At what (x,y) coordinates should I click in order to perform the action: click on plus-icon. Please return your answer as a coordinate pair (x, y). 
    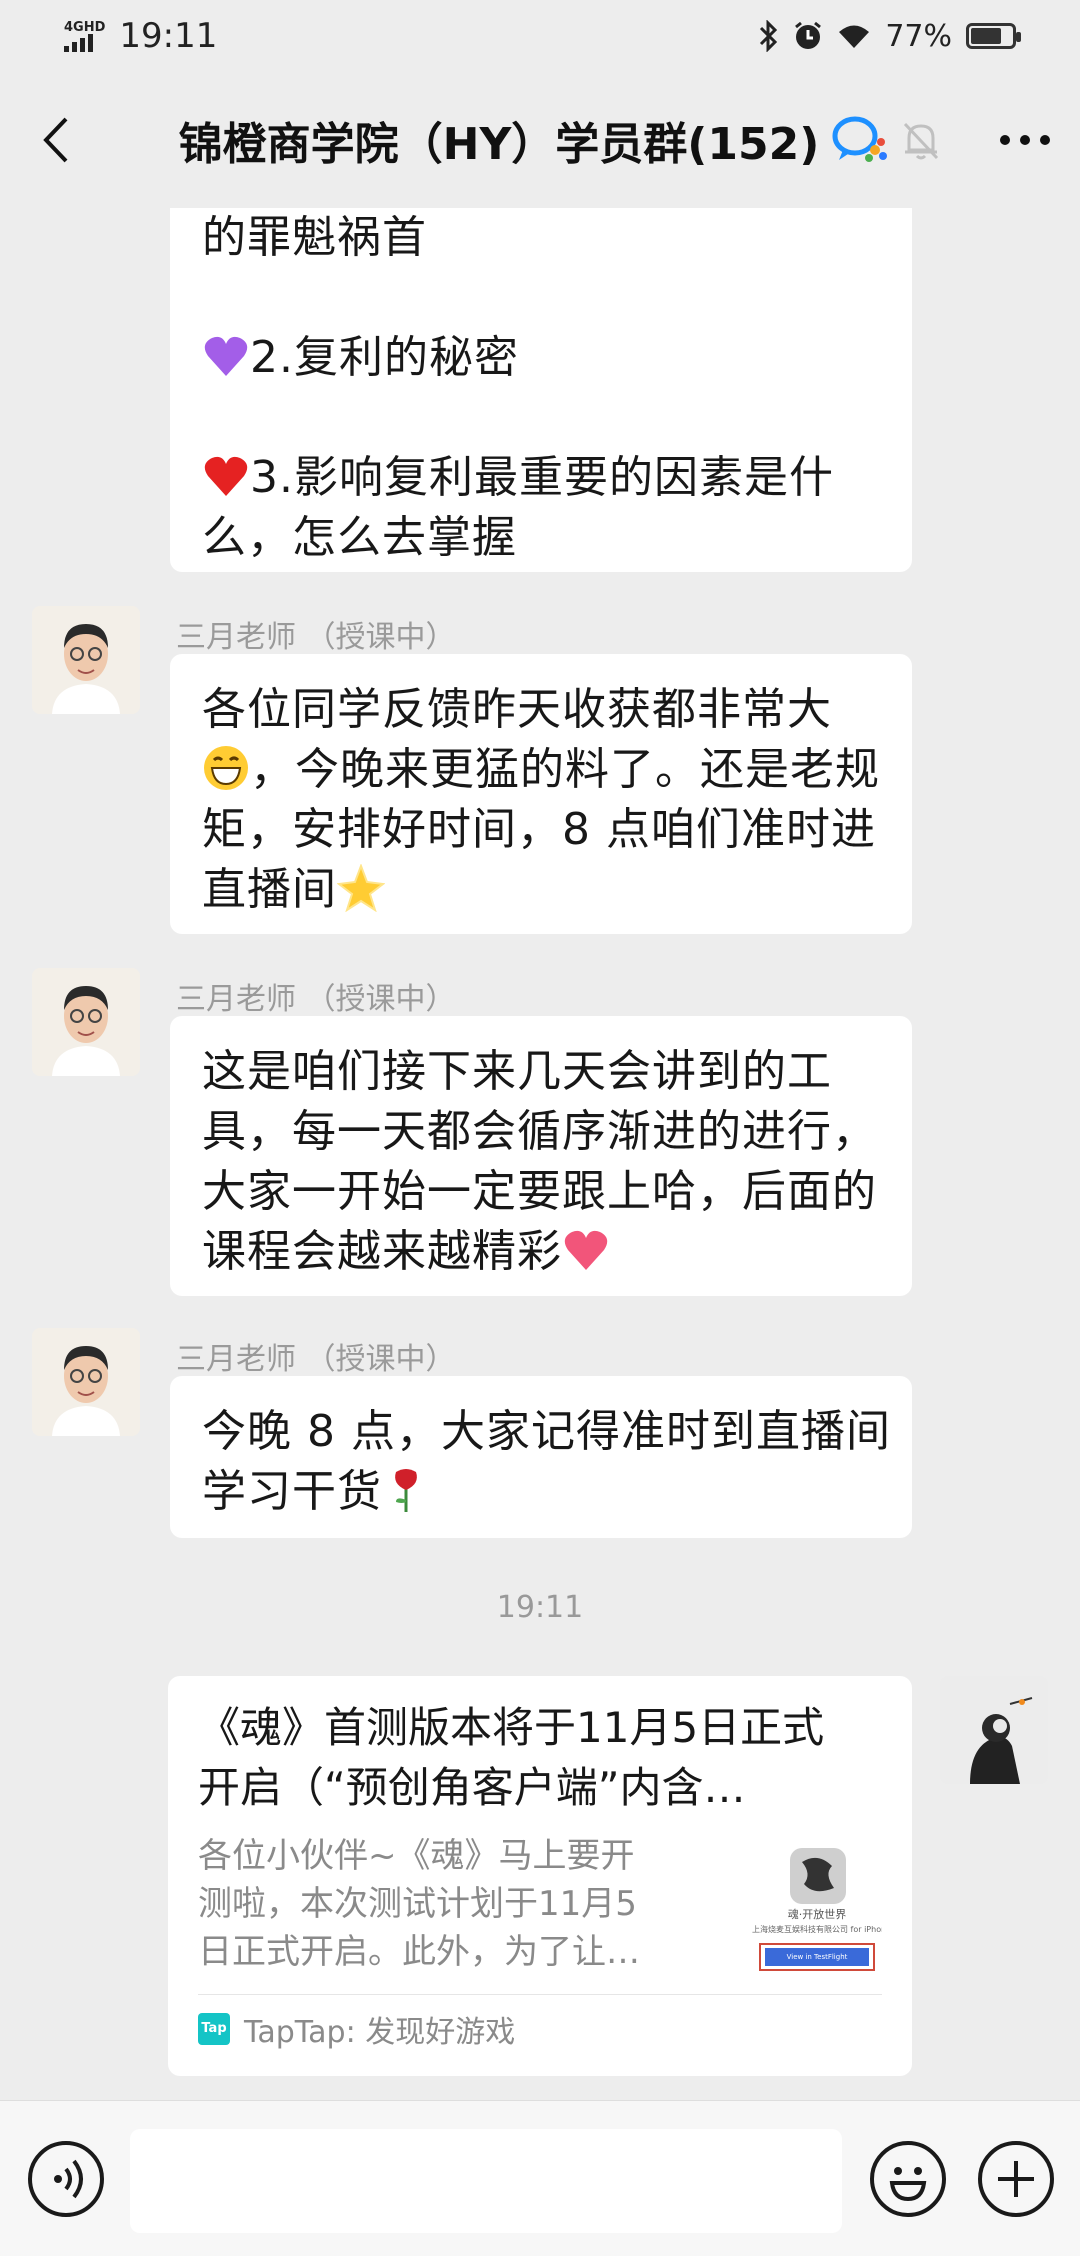
    Looking at the image, I should click on (1016, 2179).